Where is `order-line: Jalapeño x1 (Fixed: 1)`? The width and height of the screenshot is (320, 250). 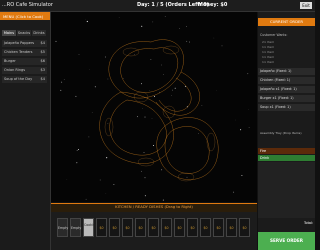 order-line: Jalapeño x1 (Fixed: 1) is located at coordinates (286, 89).